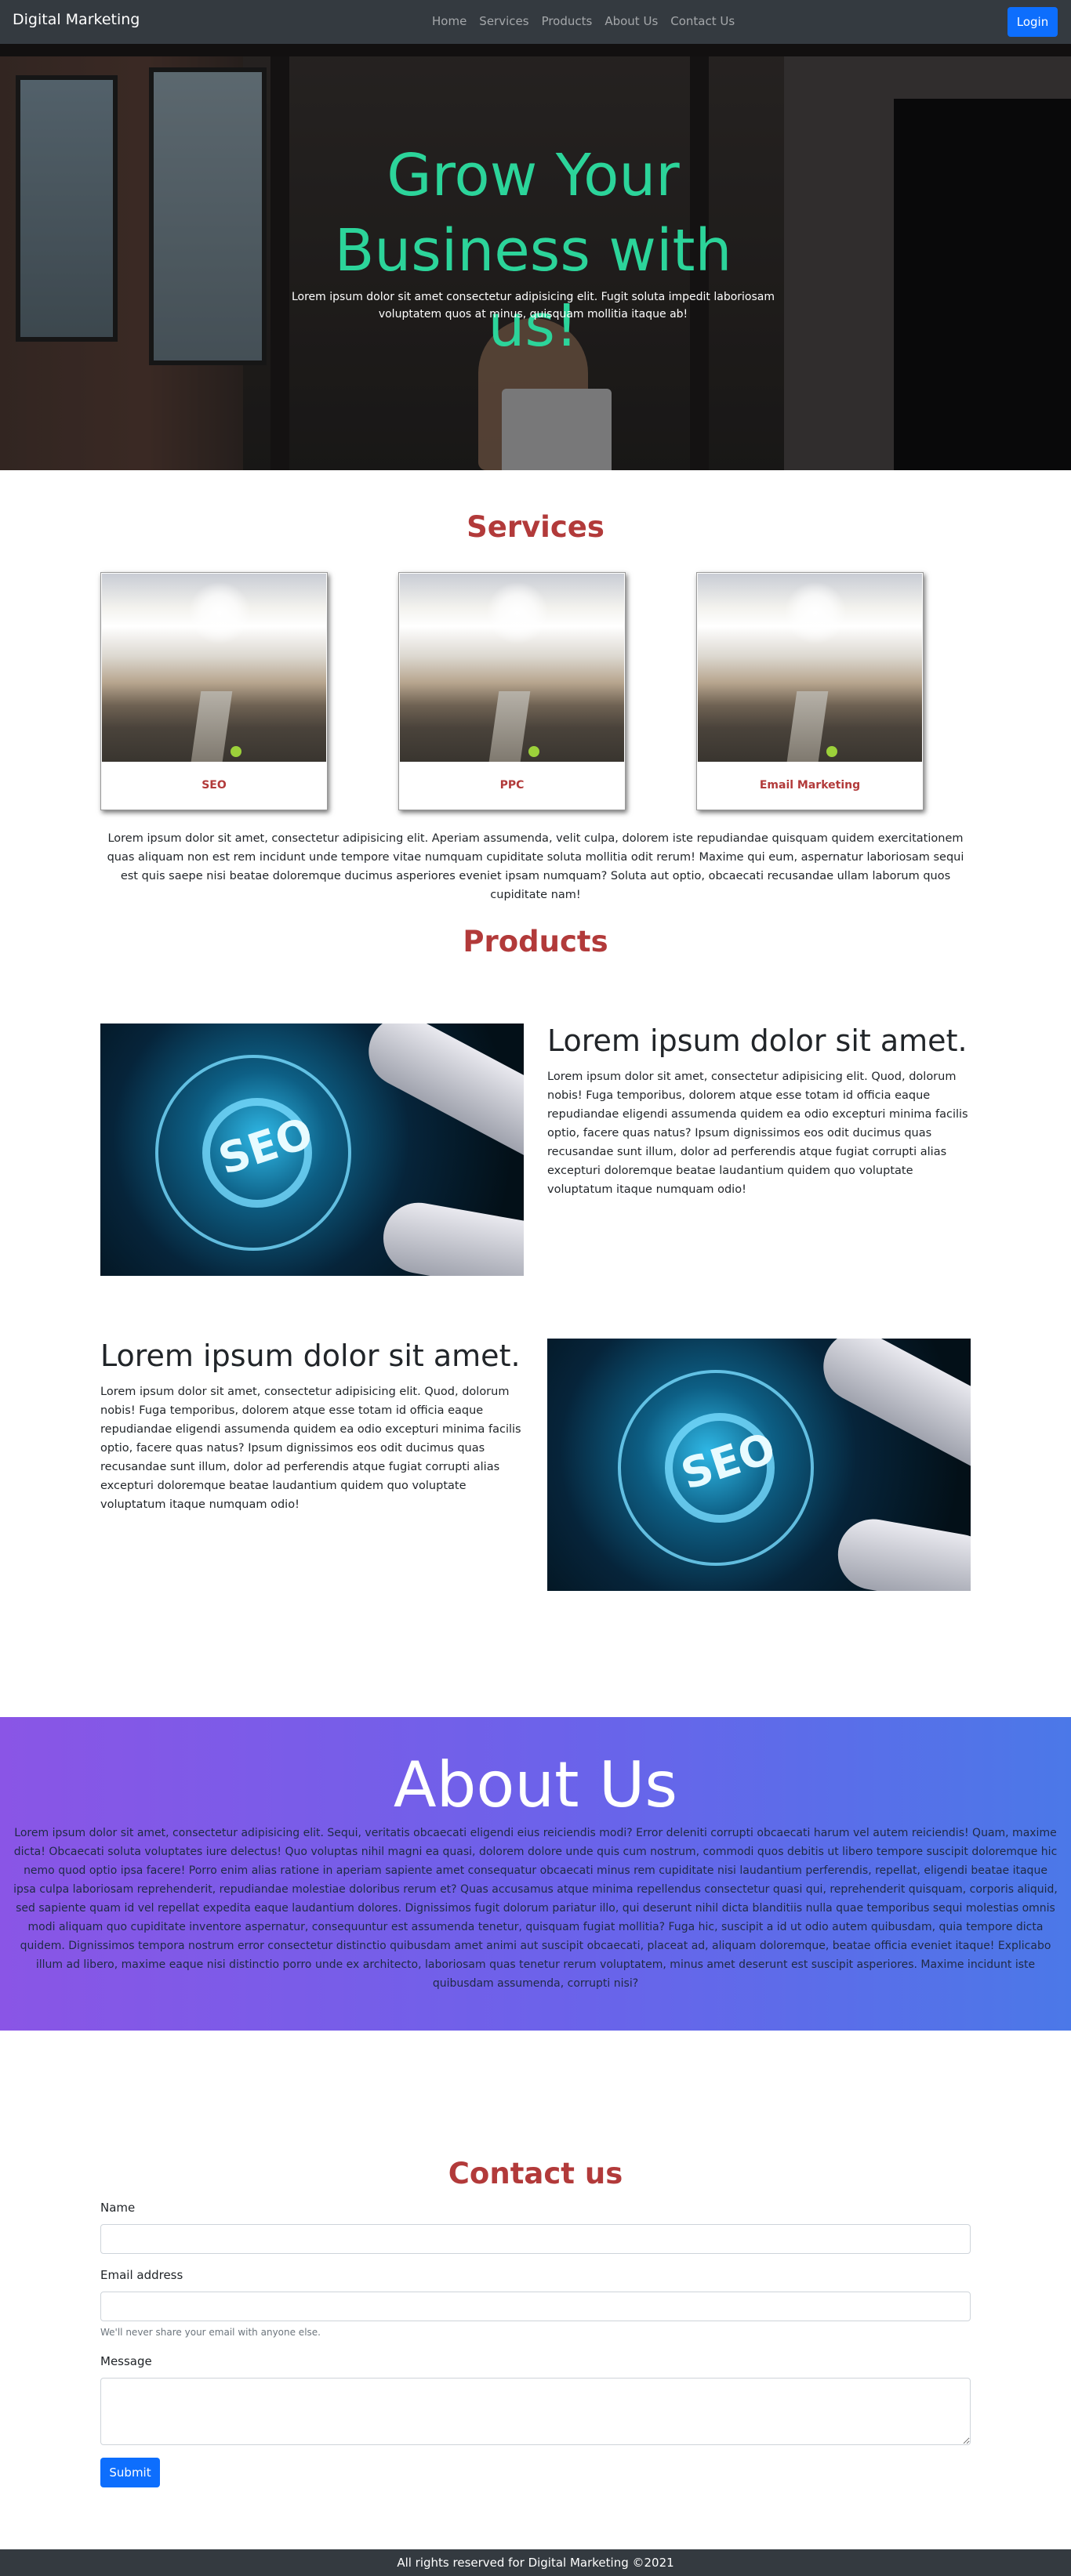 This screenshot has width=1071, height=2576. I want to click on nav-link-contact-us: Contact Us, so click(702, 21).